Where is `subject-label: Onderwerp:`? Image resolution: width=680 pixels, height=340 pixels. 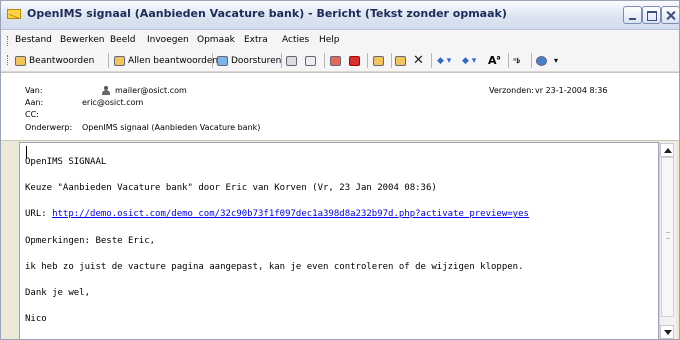 subject-label: Onderwerp: is located at coordinates (49, 127).